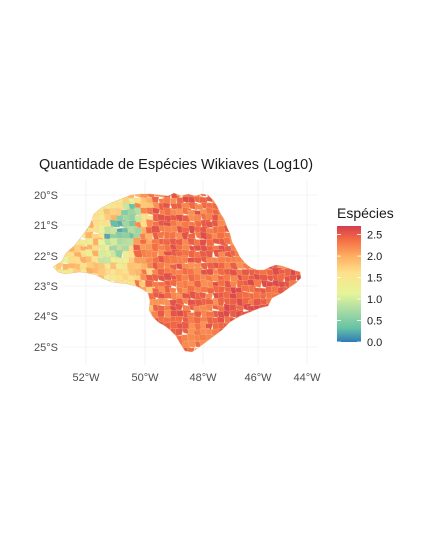 The height and width of the screenshot is (540, 425). Describe the element at coordinates (46, 257) in the screenshot. I see `y-tick-label: 22°S` at that location.